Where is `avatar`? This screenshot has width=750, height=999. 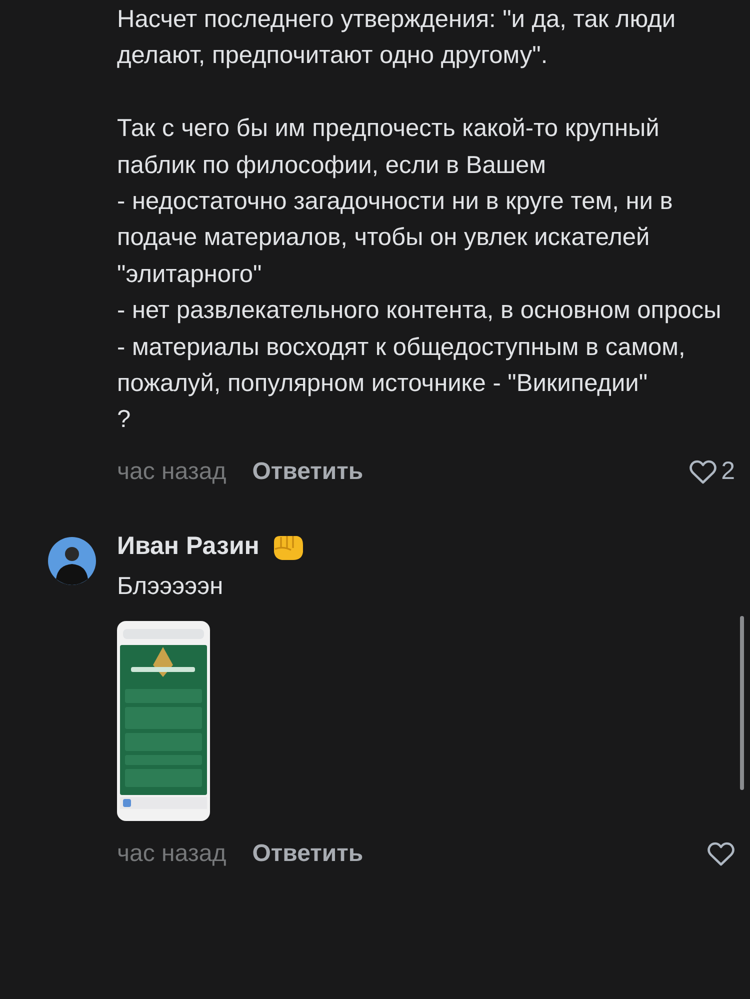
avatar is located at coordinates (72, 560).